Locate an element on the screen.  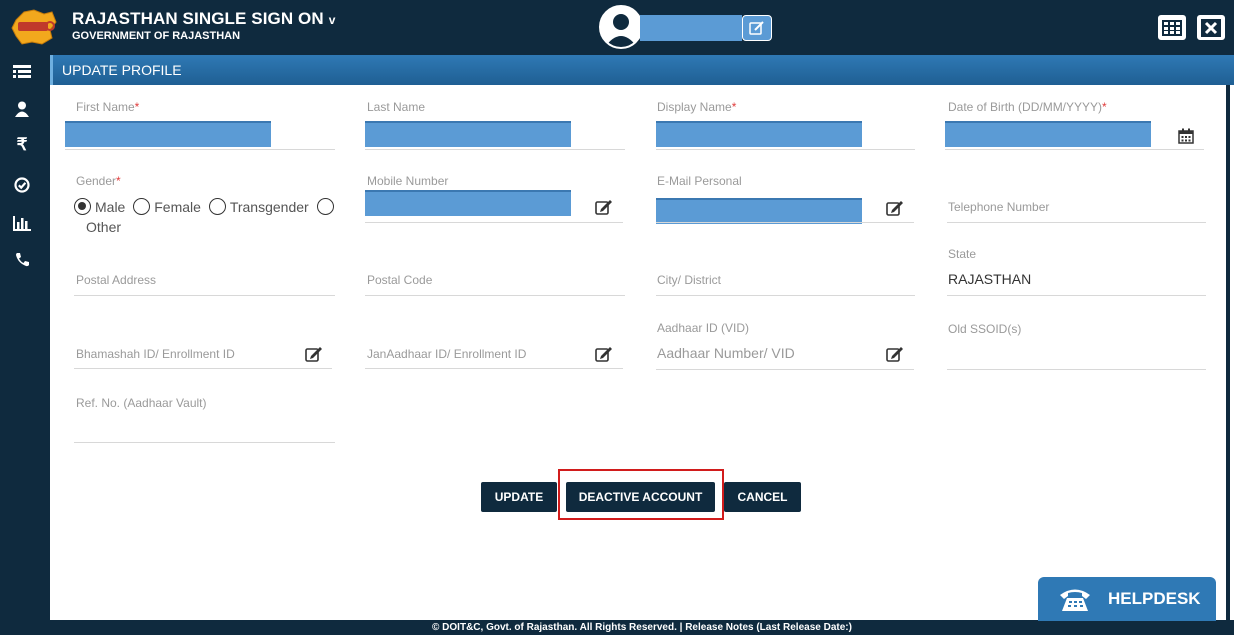
last-name-label: Last Name is located at coordinates (396, 107).